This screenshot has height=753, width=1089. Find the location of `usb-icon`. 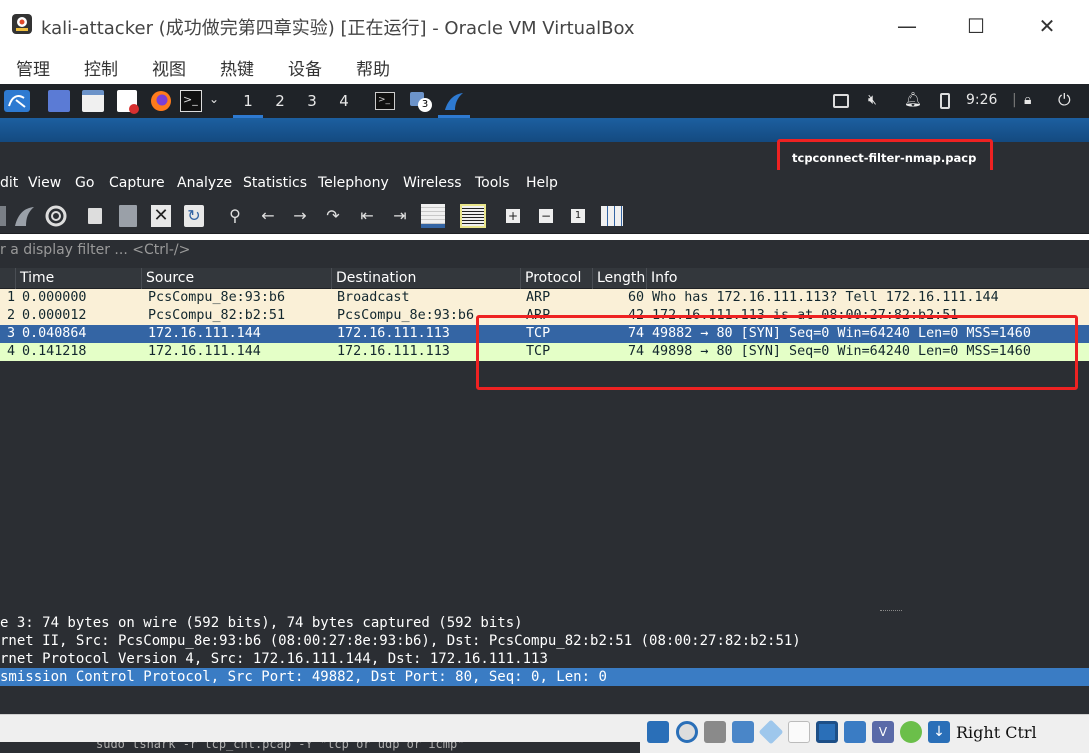

usb-icon is located at coordinates (771, 732).